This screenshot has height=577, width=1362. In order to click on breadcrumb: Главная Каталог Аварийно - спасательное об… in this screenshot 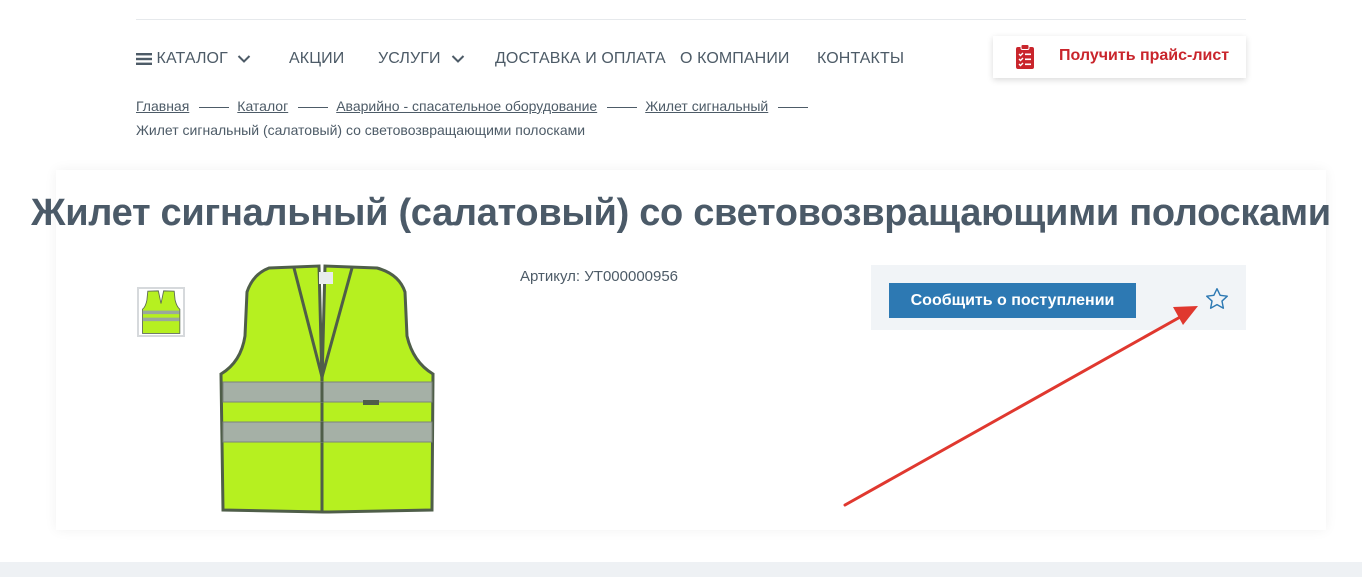, I will do `click(476, 118)`.